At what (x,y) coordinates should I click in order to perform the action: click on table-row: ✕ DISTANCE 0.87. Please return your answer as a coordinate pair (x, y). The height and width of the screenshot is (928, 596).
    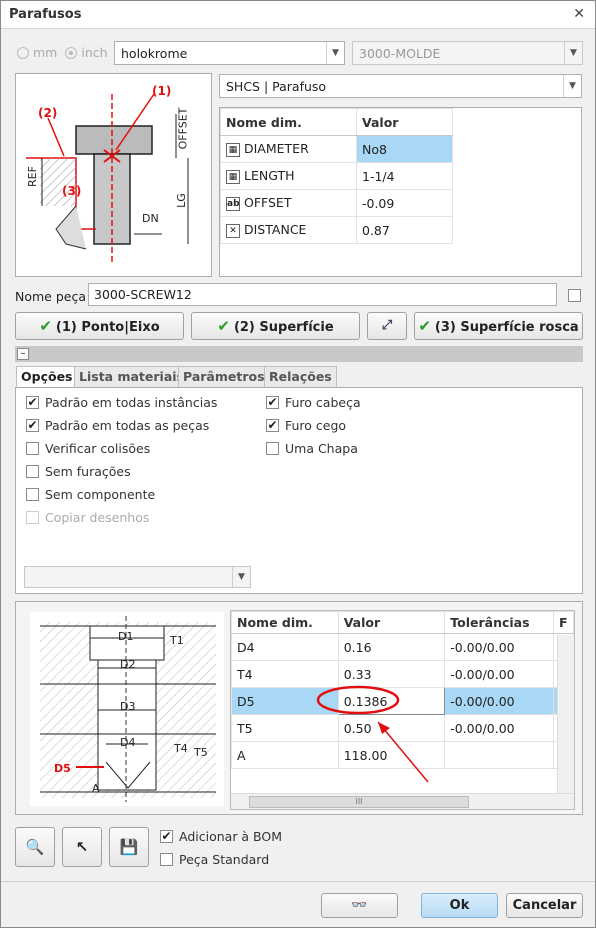
    Looking at the image, I should click on (336, 230).